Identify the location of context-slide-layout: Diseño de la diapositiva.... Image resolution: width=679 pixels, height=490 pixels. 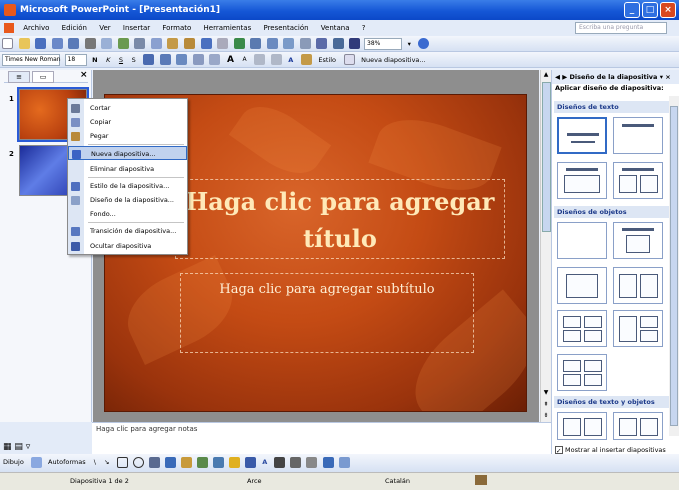
(127, 200).